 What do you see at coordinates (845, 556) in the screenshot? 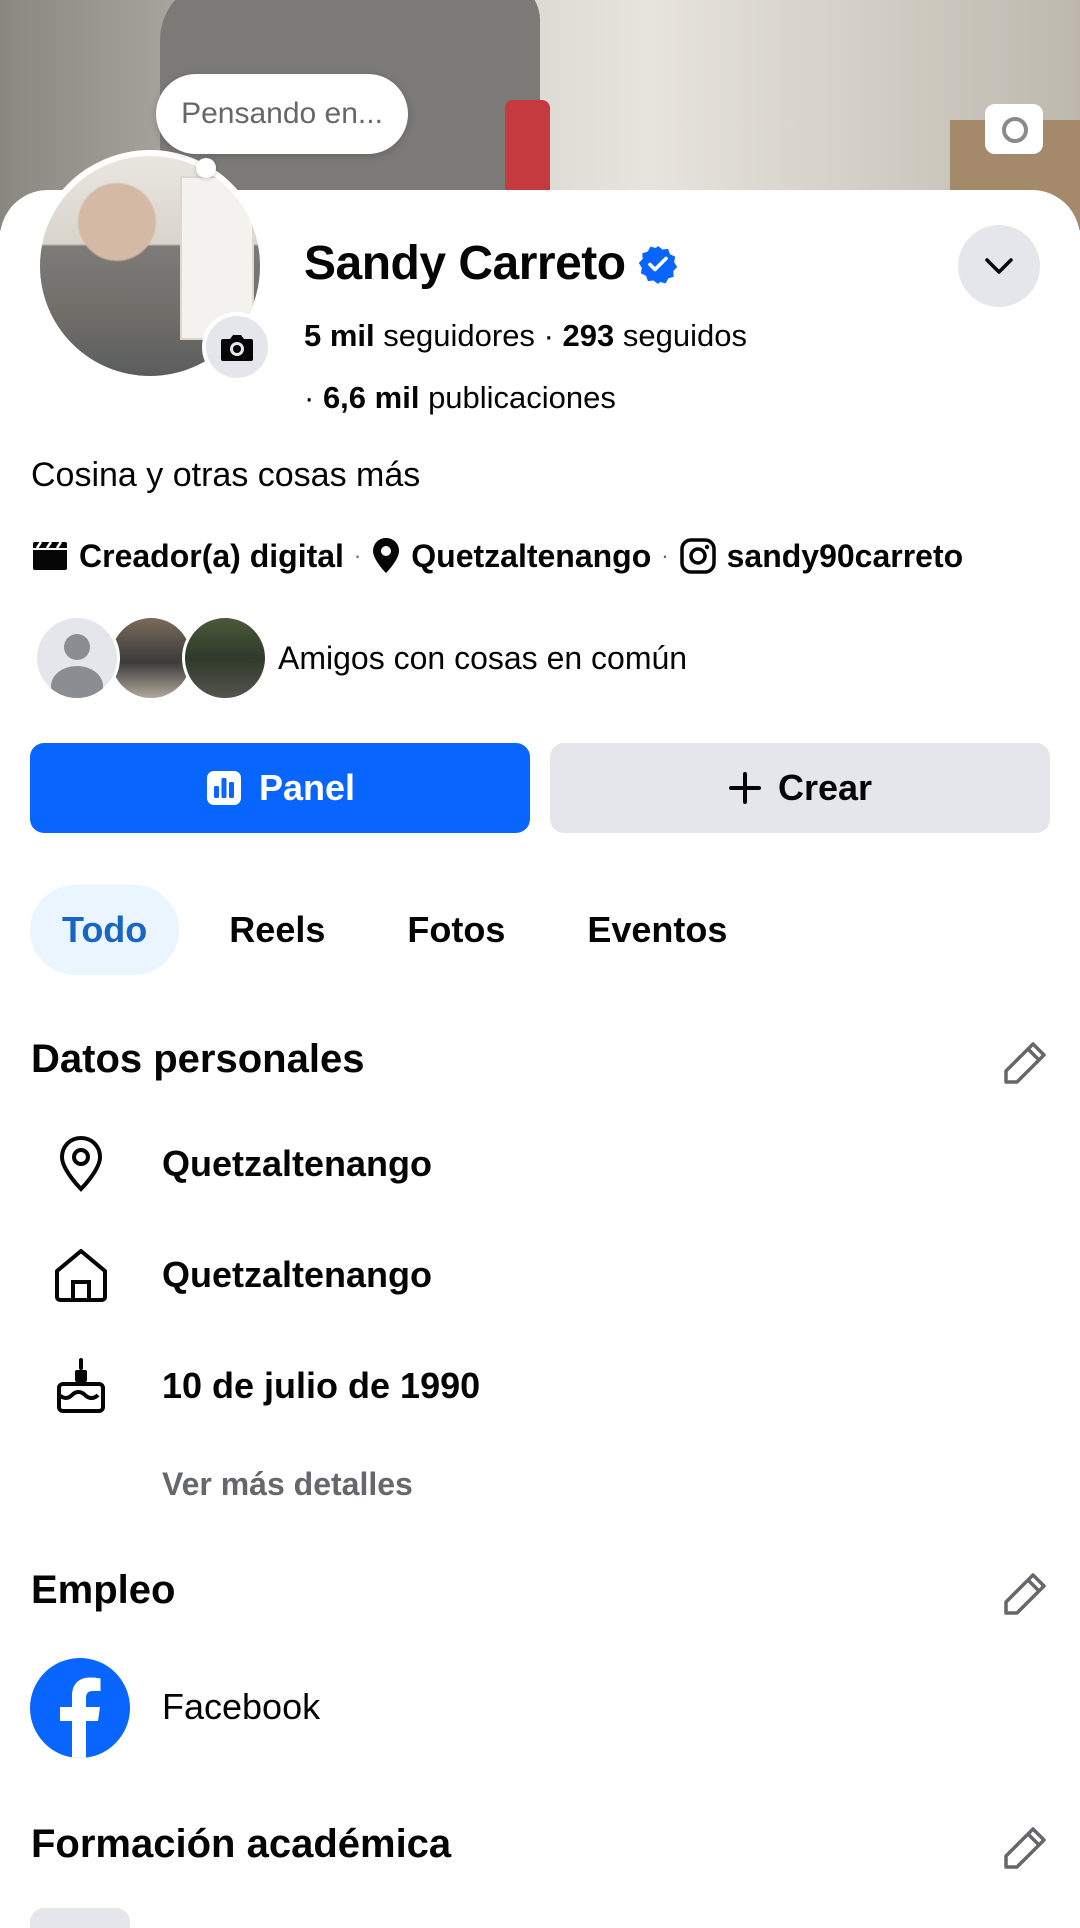
I see `instagram-link: sandy90carreto` at bounding box center [845, 556].